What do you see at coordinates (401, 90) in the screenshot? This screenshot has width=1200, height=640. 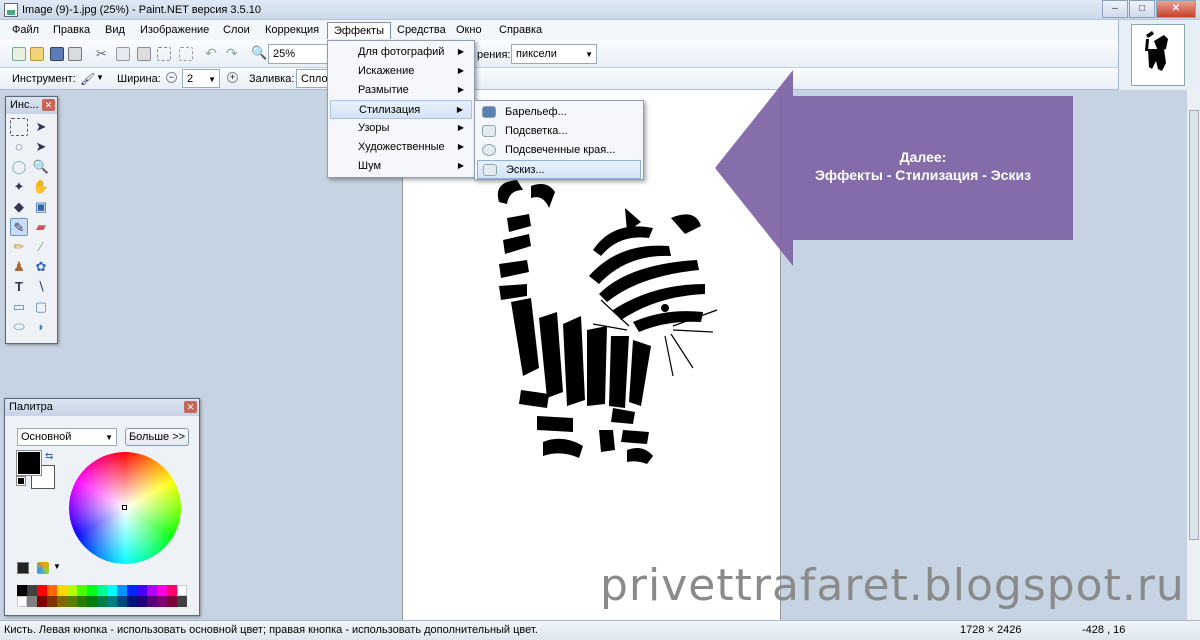 I see `menu-item-blur: Размытие ▶` at bounding box center [401, 90].